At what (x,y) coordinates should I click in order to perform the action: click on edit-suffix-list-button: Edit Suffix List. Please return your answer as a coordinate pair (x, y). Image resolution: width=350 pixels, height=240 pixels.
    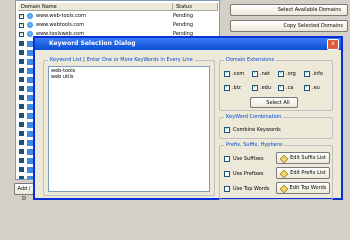
    Looking at the image, I should click on (303, 158).